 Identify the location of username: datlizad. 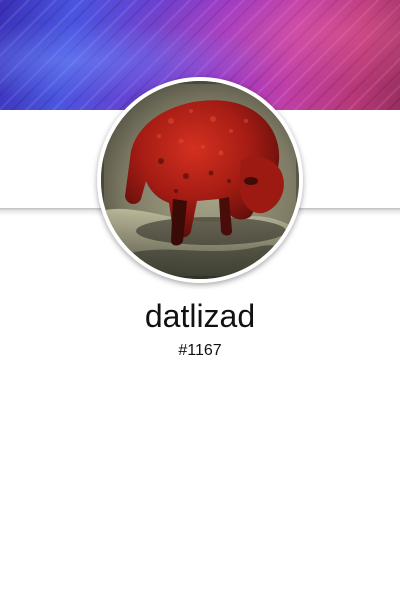
(200, 316).